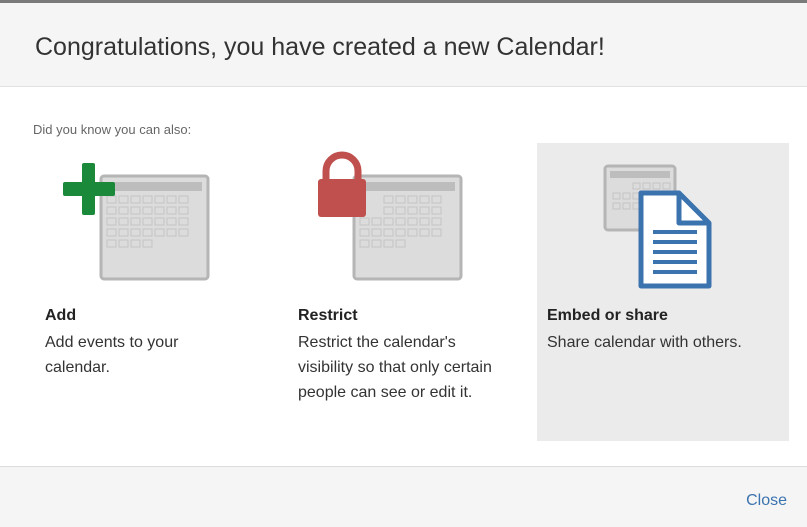 The image size is (807, 527). I want to click on share-document-icon, so click(657, 226).